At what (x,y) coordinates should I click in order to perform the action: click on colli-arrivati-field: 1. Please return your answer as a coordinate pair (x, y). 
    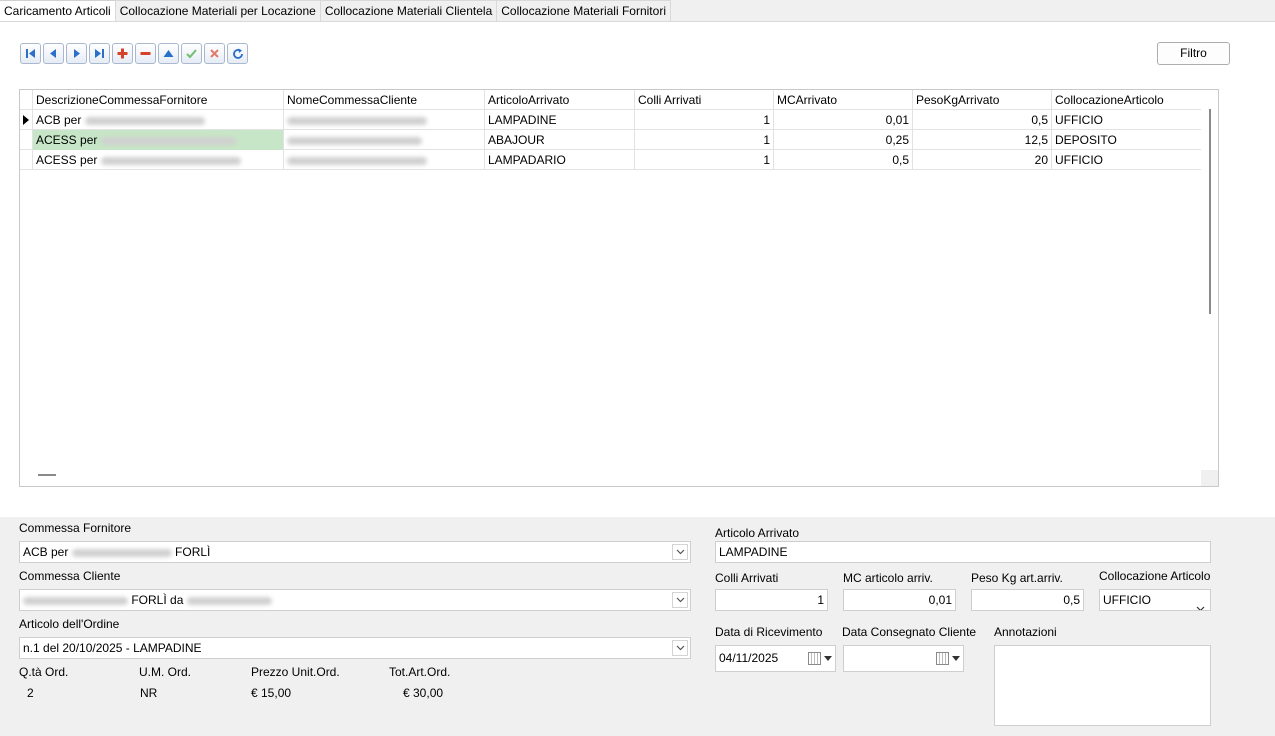
    Looking at the image, I should click on (771, 600).